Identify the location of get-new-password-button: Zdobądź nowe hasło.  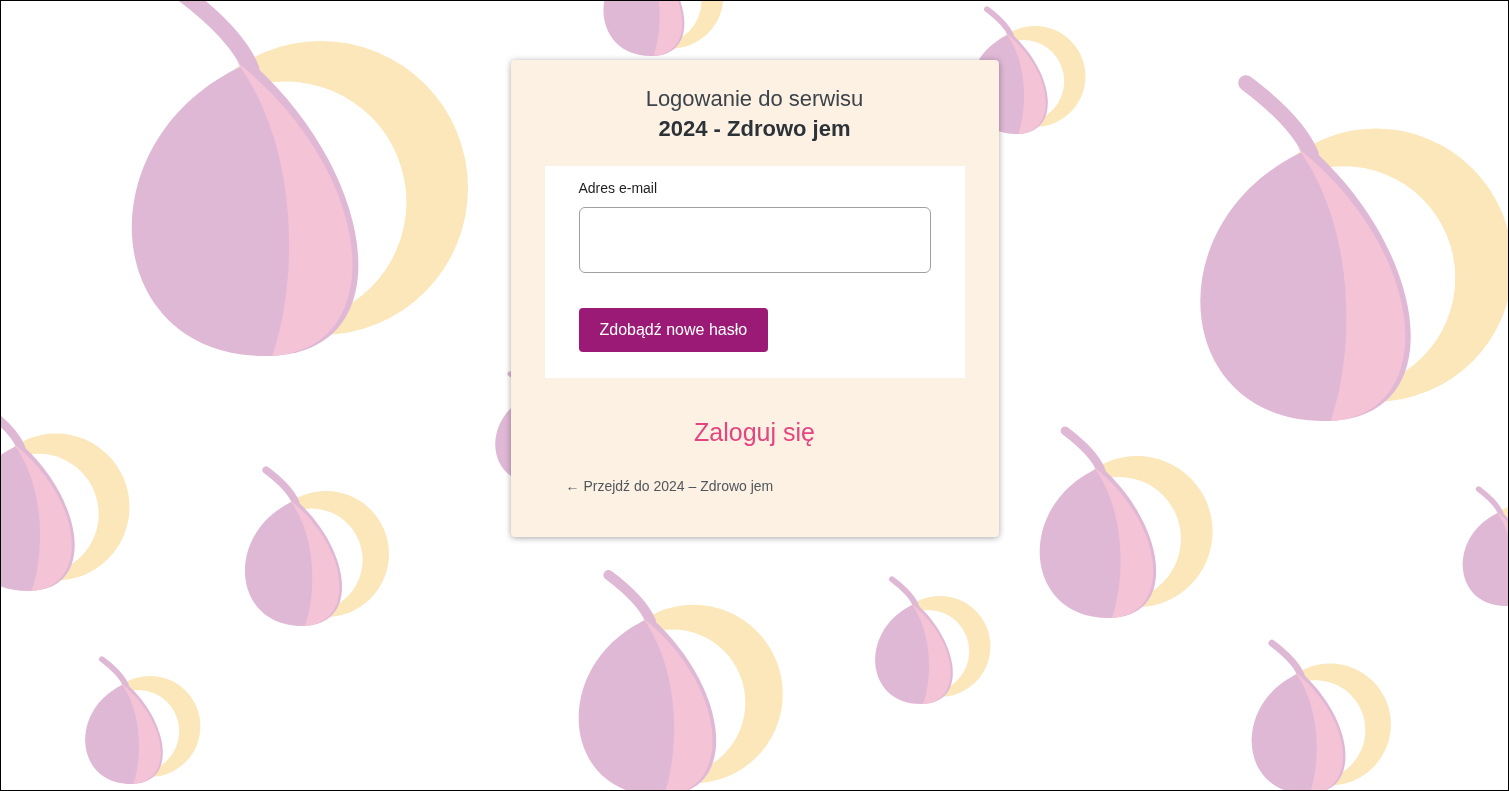
(673, 330).